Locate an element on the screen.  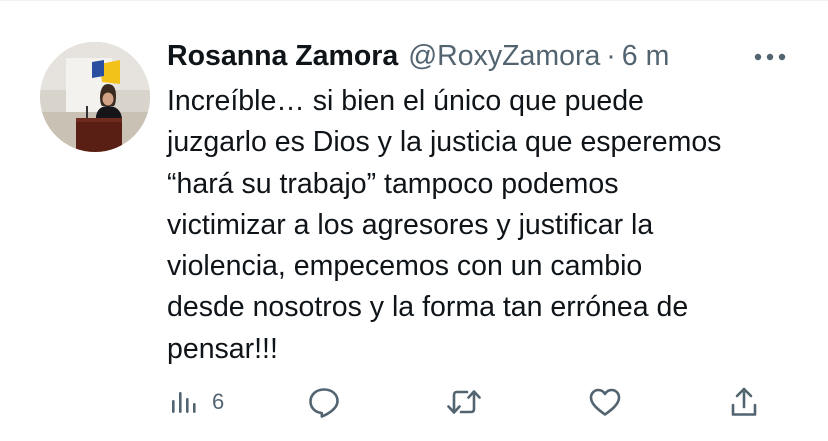
more-options-button is located at coordinates (770, 57).